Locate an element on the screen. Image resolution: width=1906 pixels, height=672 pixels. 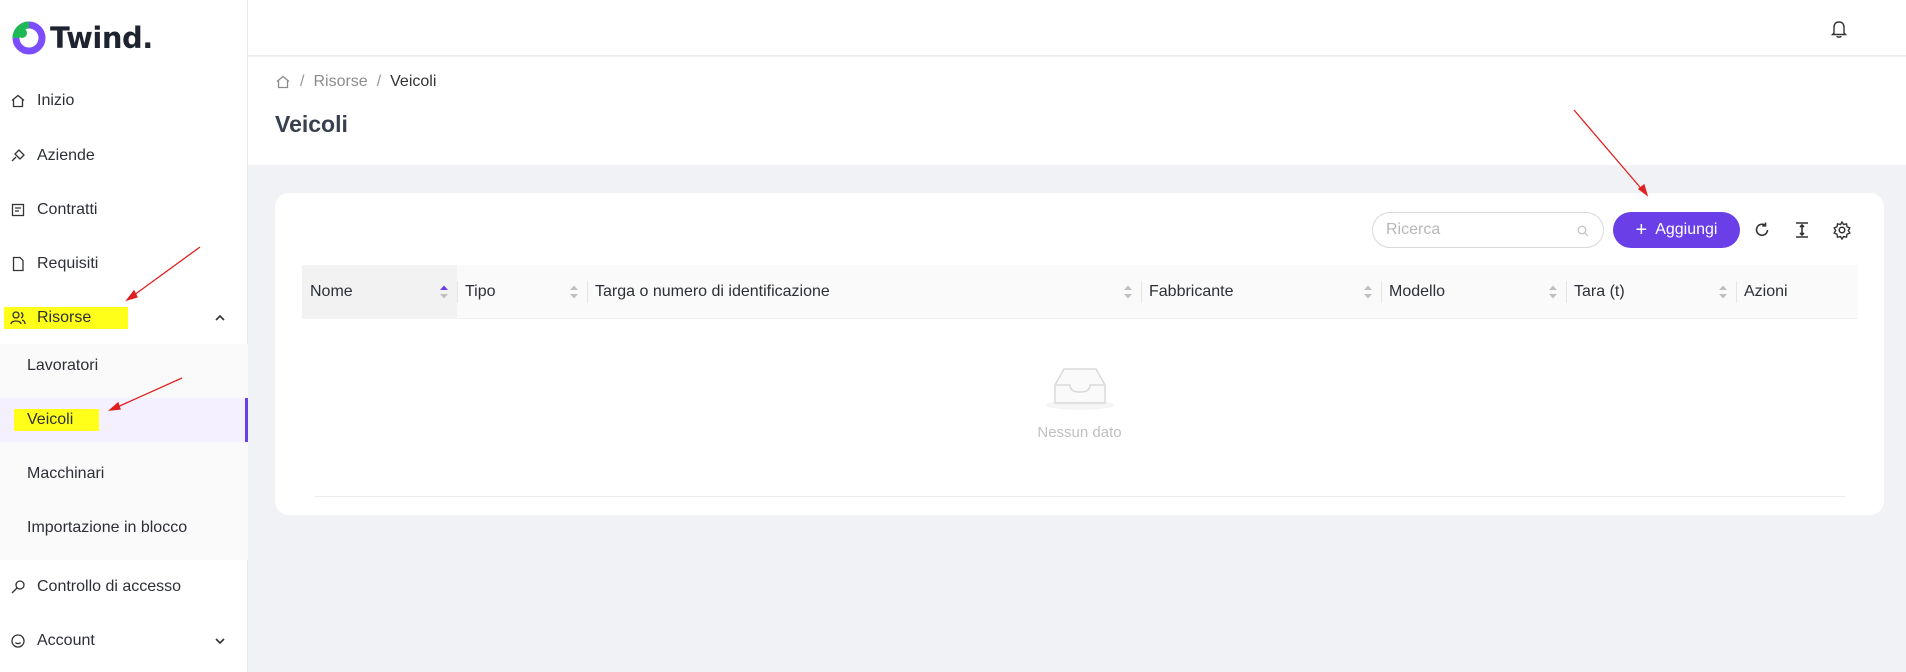
column-header-tipo: Tipo is located at coordinates (522, 292).